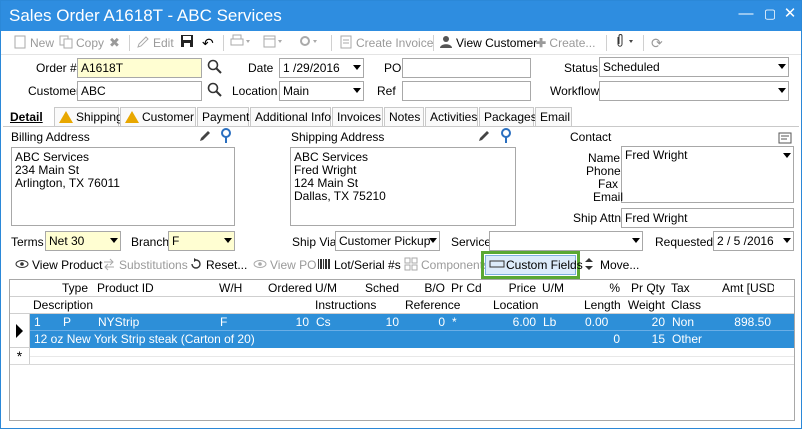 This screenshot has width=802, height=429. Describe the element at coordinates (625, 43) in the screenshot. I see `attachment-icon` at that location.